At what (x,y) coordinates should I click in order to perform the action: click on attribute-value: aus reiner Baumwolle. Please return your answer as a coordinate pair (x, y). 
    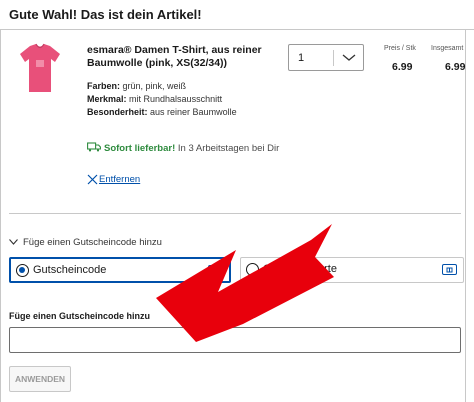
    Looking at the image, I should click on (193, 112).